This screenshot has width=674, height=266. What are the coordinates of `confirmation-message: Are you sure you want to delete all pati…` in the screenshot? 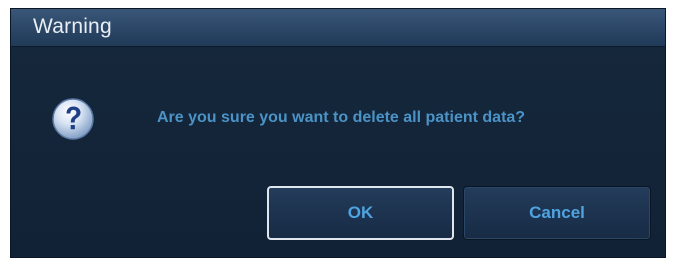 It's located at (341, 117).